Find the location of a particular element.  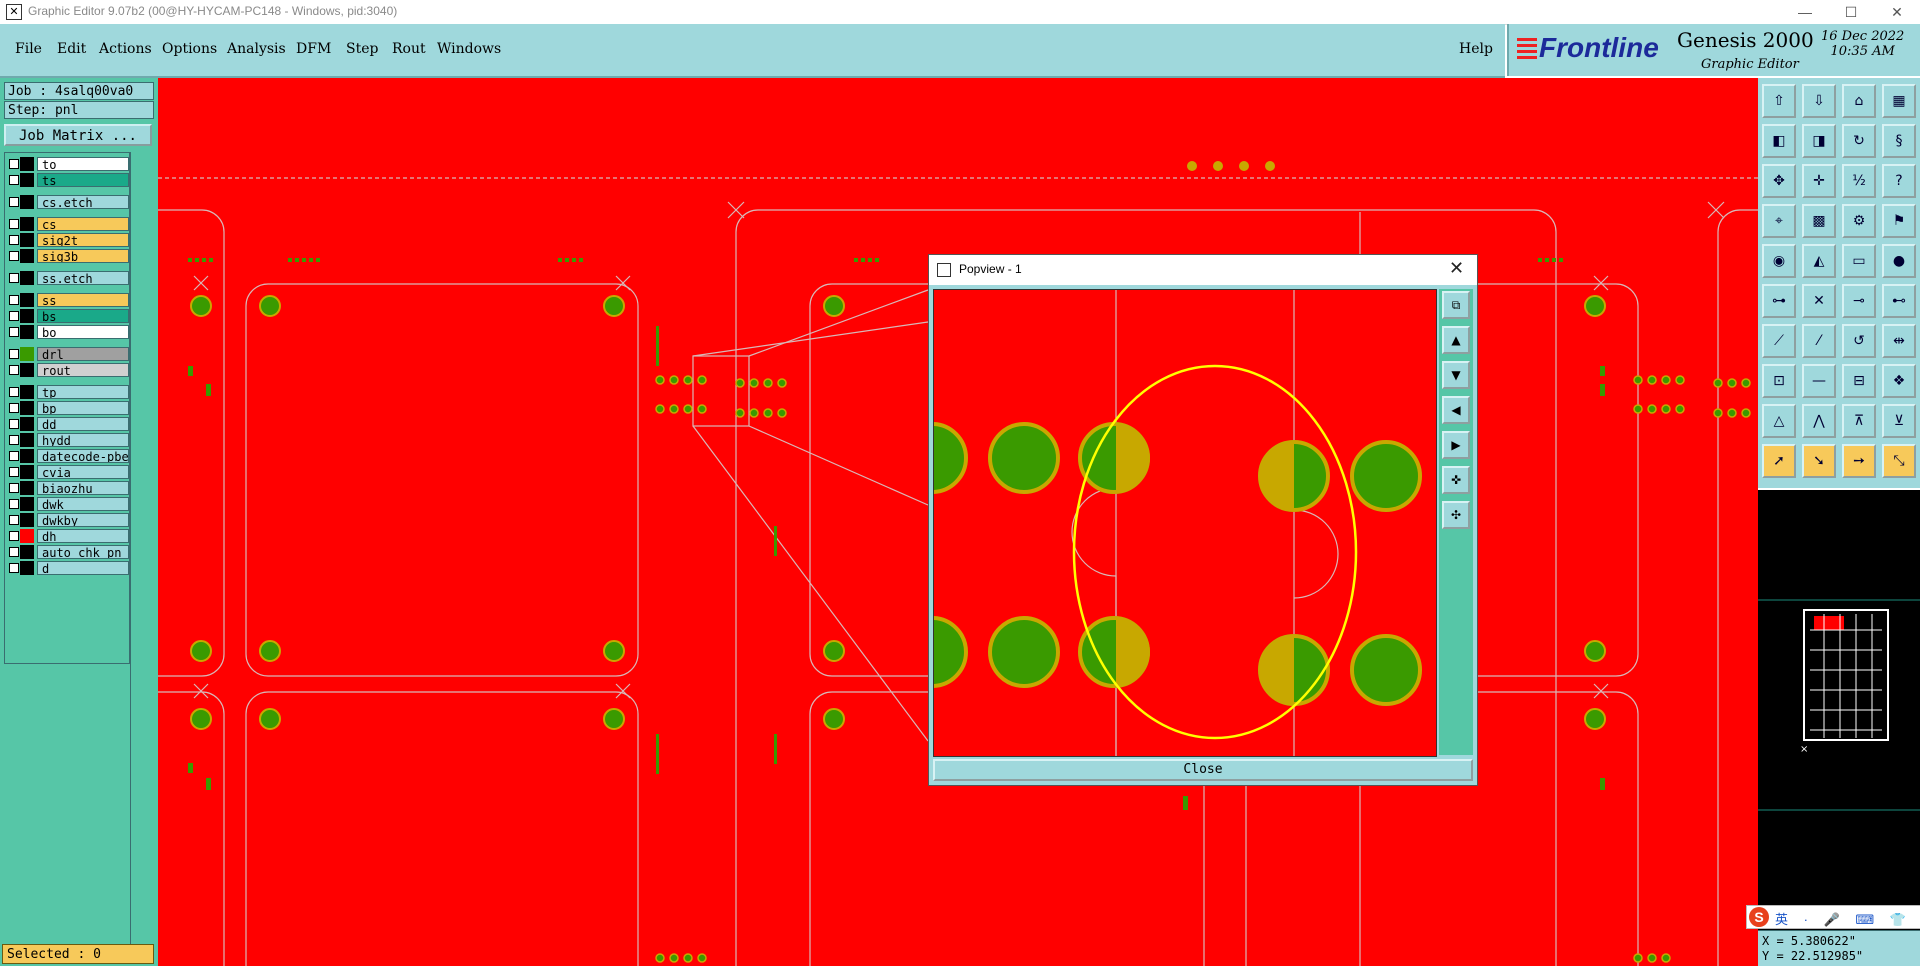

tool-connect-icon: ⊶ is located at coordinates (1779, 301).